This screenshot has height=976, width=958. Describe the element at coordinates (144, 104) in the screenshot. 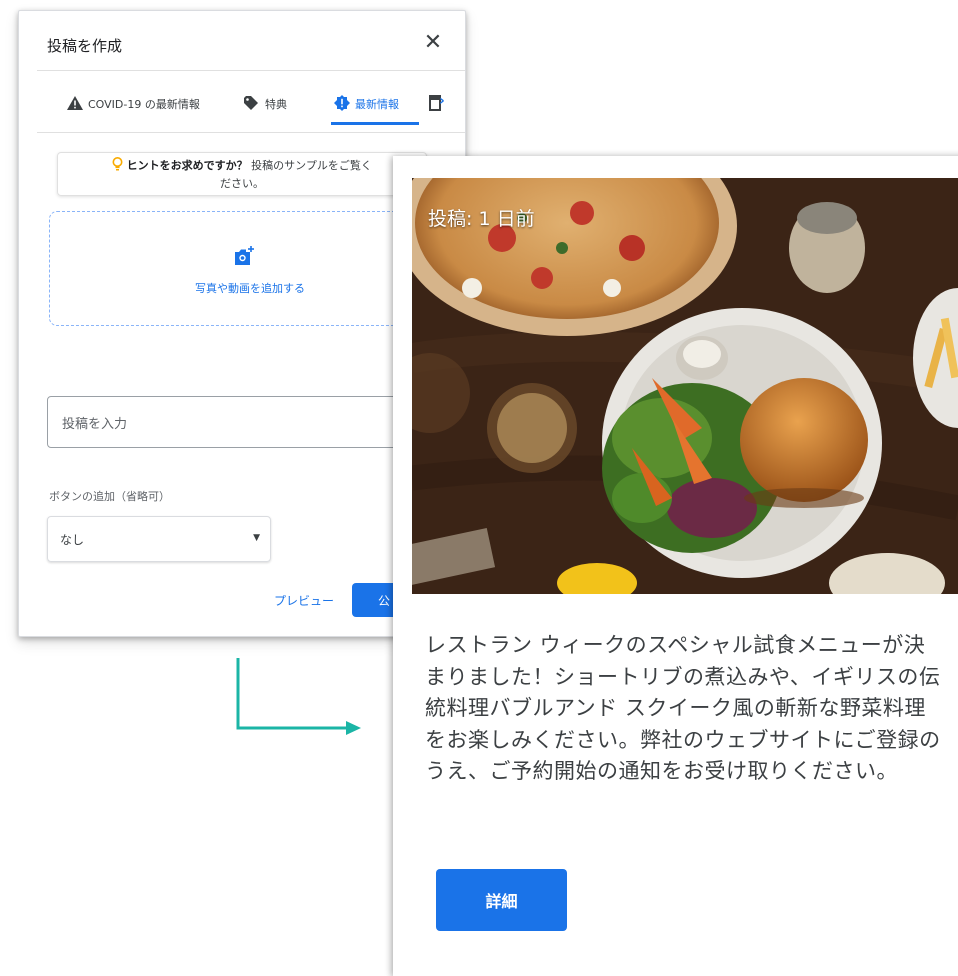

I see `tab-label: COVID-19 の最新情報` at that location.